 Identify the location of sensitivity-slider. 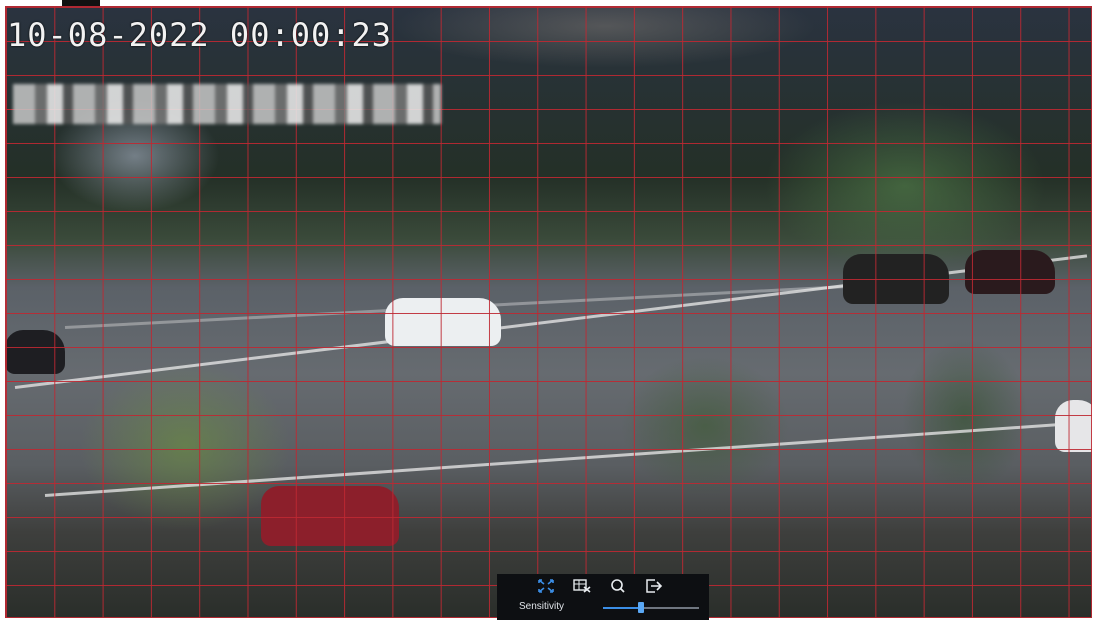
(651, 607).